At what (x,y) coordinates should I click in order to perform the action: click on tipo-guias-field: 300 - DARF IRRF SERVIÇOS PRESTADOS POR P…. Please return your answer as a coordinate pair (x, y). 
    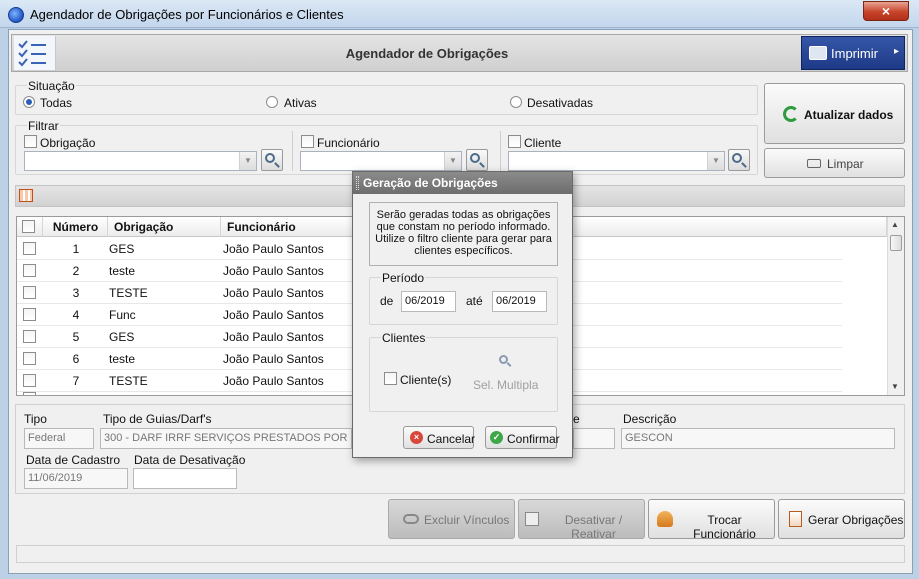
    Looking at the image, I should click on (226, 438).